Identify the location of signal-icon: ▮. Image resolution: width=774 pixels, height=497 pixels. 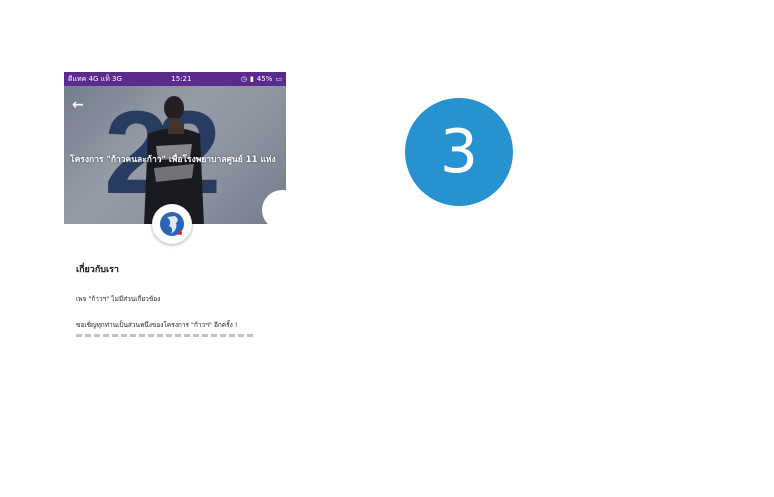
(251, 79).